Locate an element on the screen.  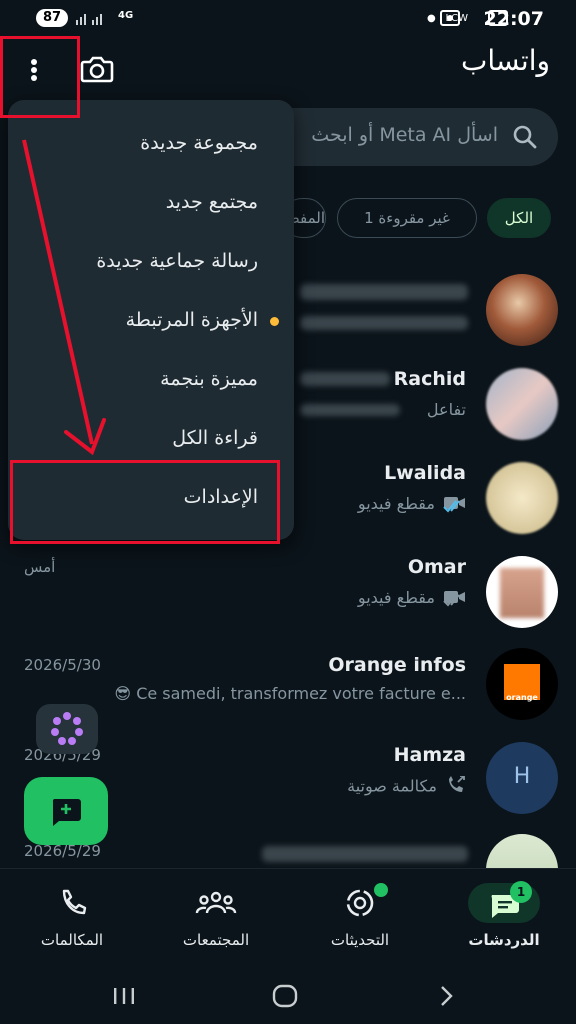
phone-icon is located at coordinates (72, 903).